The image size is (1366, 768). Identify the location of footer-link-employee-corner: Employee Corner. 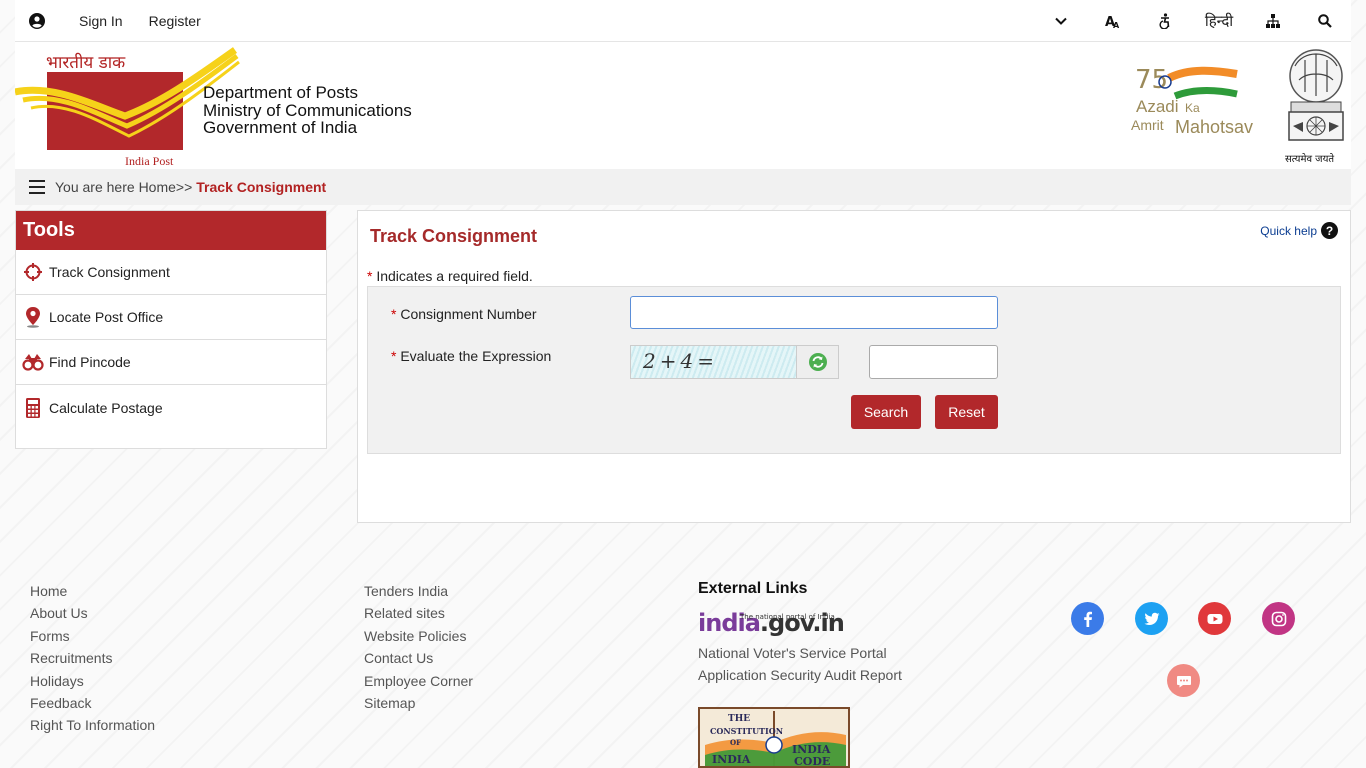
(418, 681).